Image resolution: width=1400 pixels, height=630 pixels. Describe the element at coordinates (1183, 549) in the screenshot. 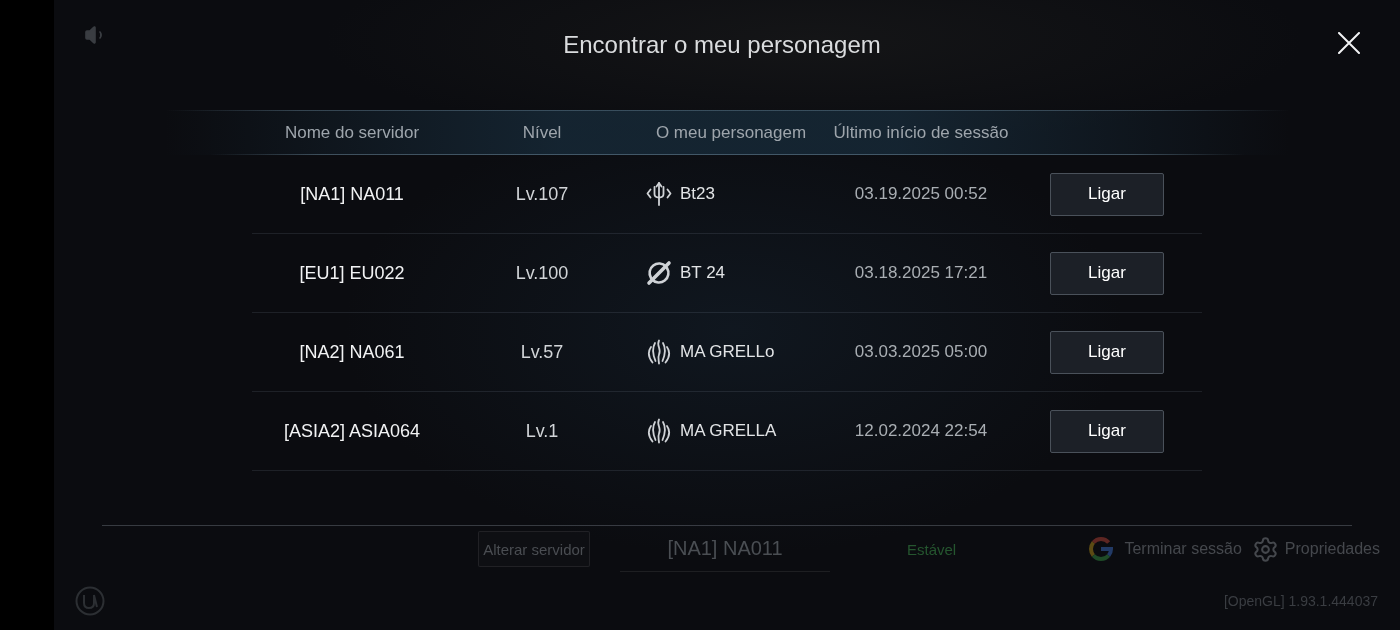

I see `logout-label: Terminar sessão` at that location.